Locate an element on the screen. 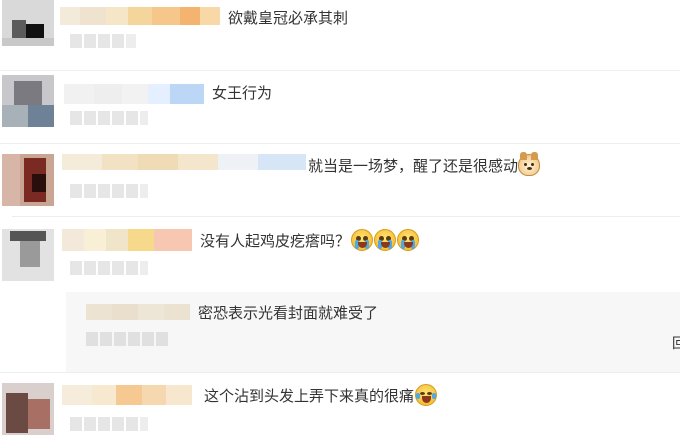  comment-text: 密恐表示光看封面就难受了 is located at coordinates (288, 313).